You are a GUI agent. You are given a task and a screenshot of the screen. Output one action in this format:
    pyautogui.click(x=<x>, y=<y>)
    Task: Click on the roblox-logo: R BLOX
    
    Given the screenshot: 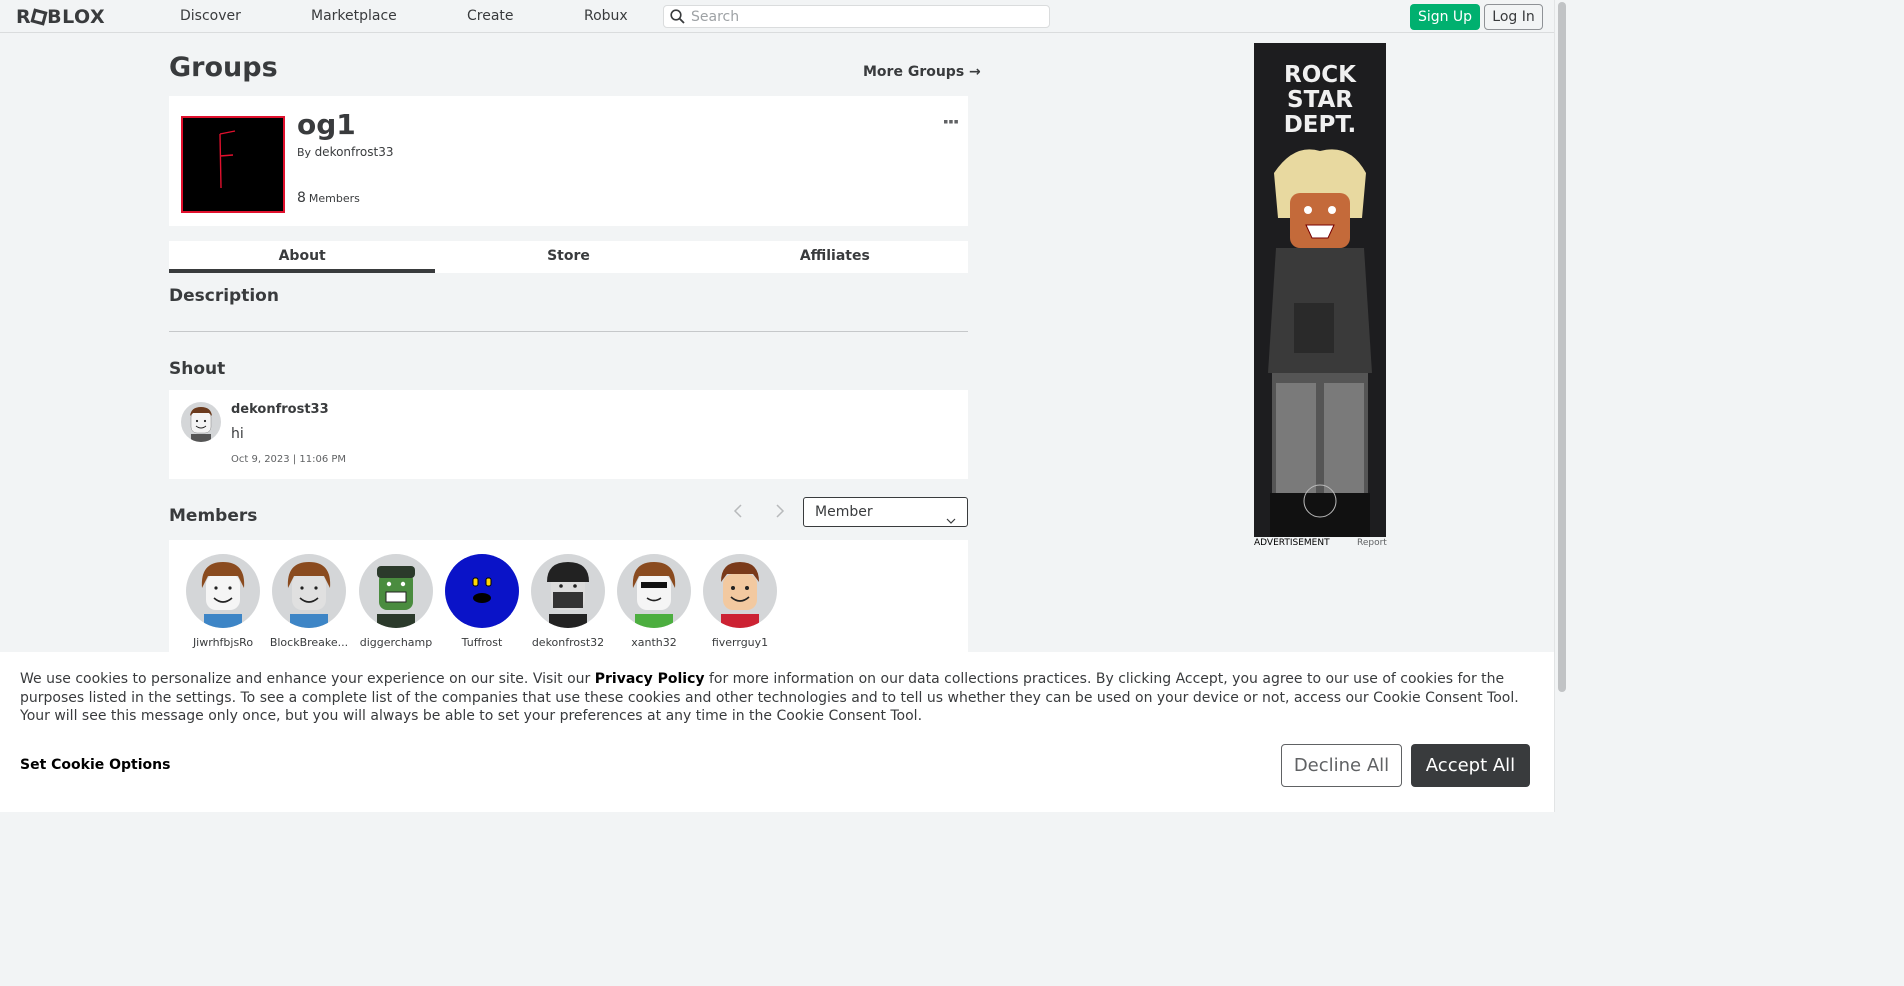 What is the action you would take?
    pyautogui.click(x=60, y=17)
    